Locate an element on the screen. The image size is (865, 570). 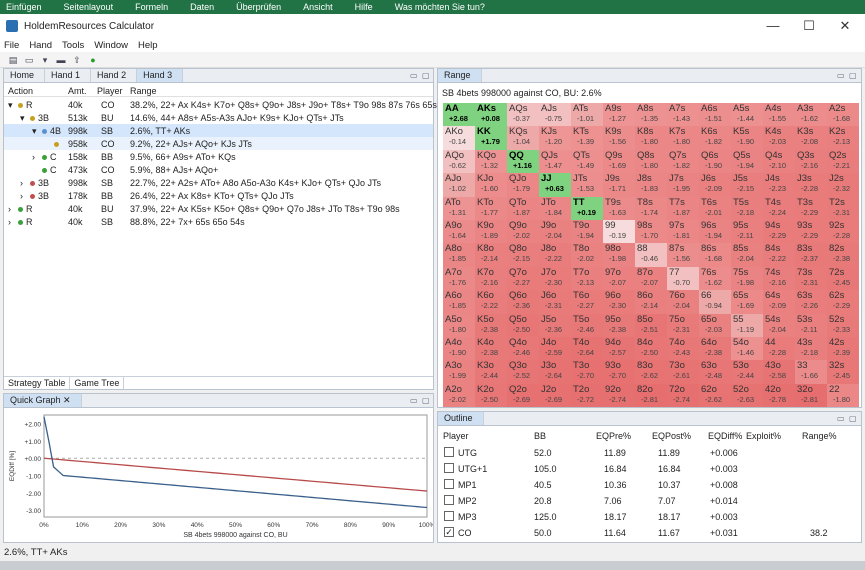
range-cell-85o: 85o -2.51 is located at coordinates (651, 325).